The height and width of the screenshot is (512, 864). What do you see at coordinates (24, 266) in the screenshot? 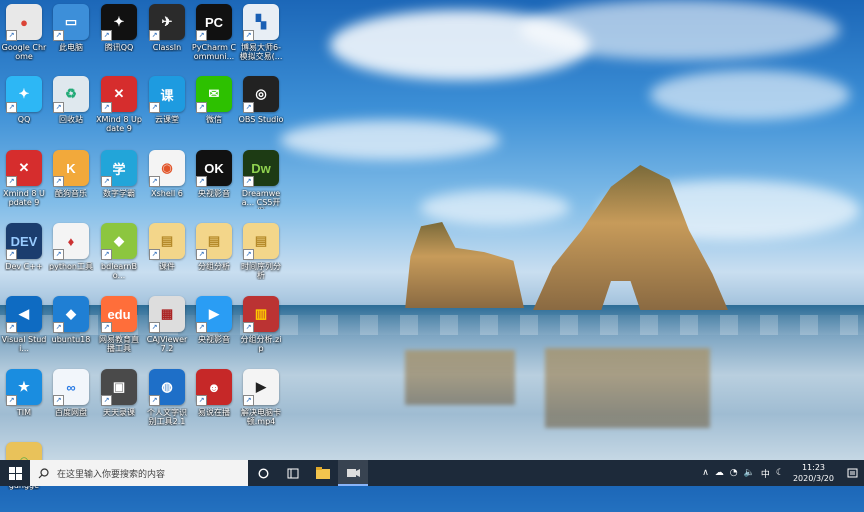
I see `desktop-shortcut-label: Dev C++` at bounding box center [24, 266].